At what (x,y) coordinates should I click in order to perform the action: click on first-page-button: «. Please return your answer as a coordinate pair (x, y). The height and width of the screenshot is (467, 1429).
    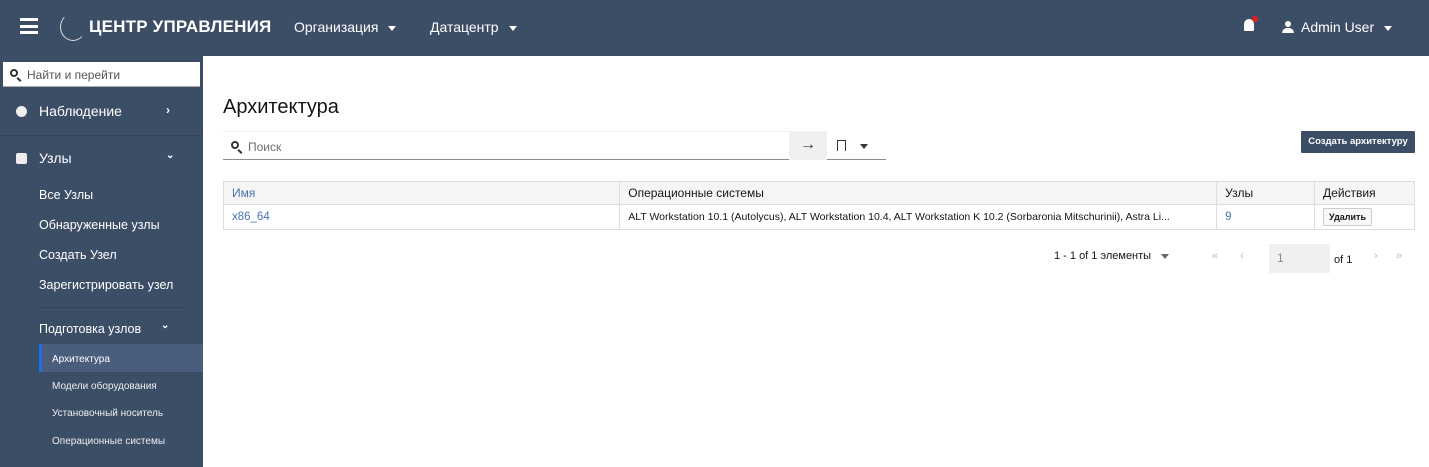
    Looking at the image, I should click on (1215, 256).